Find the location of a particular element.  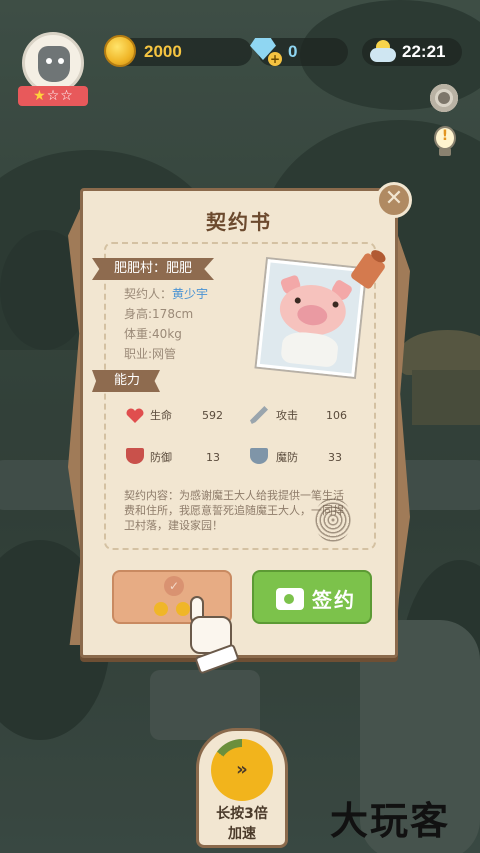

magic-defense-value: 33 is located at coordinates (335, 457).